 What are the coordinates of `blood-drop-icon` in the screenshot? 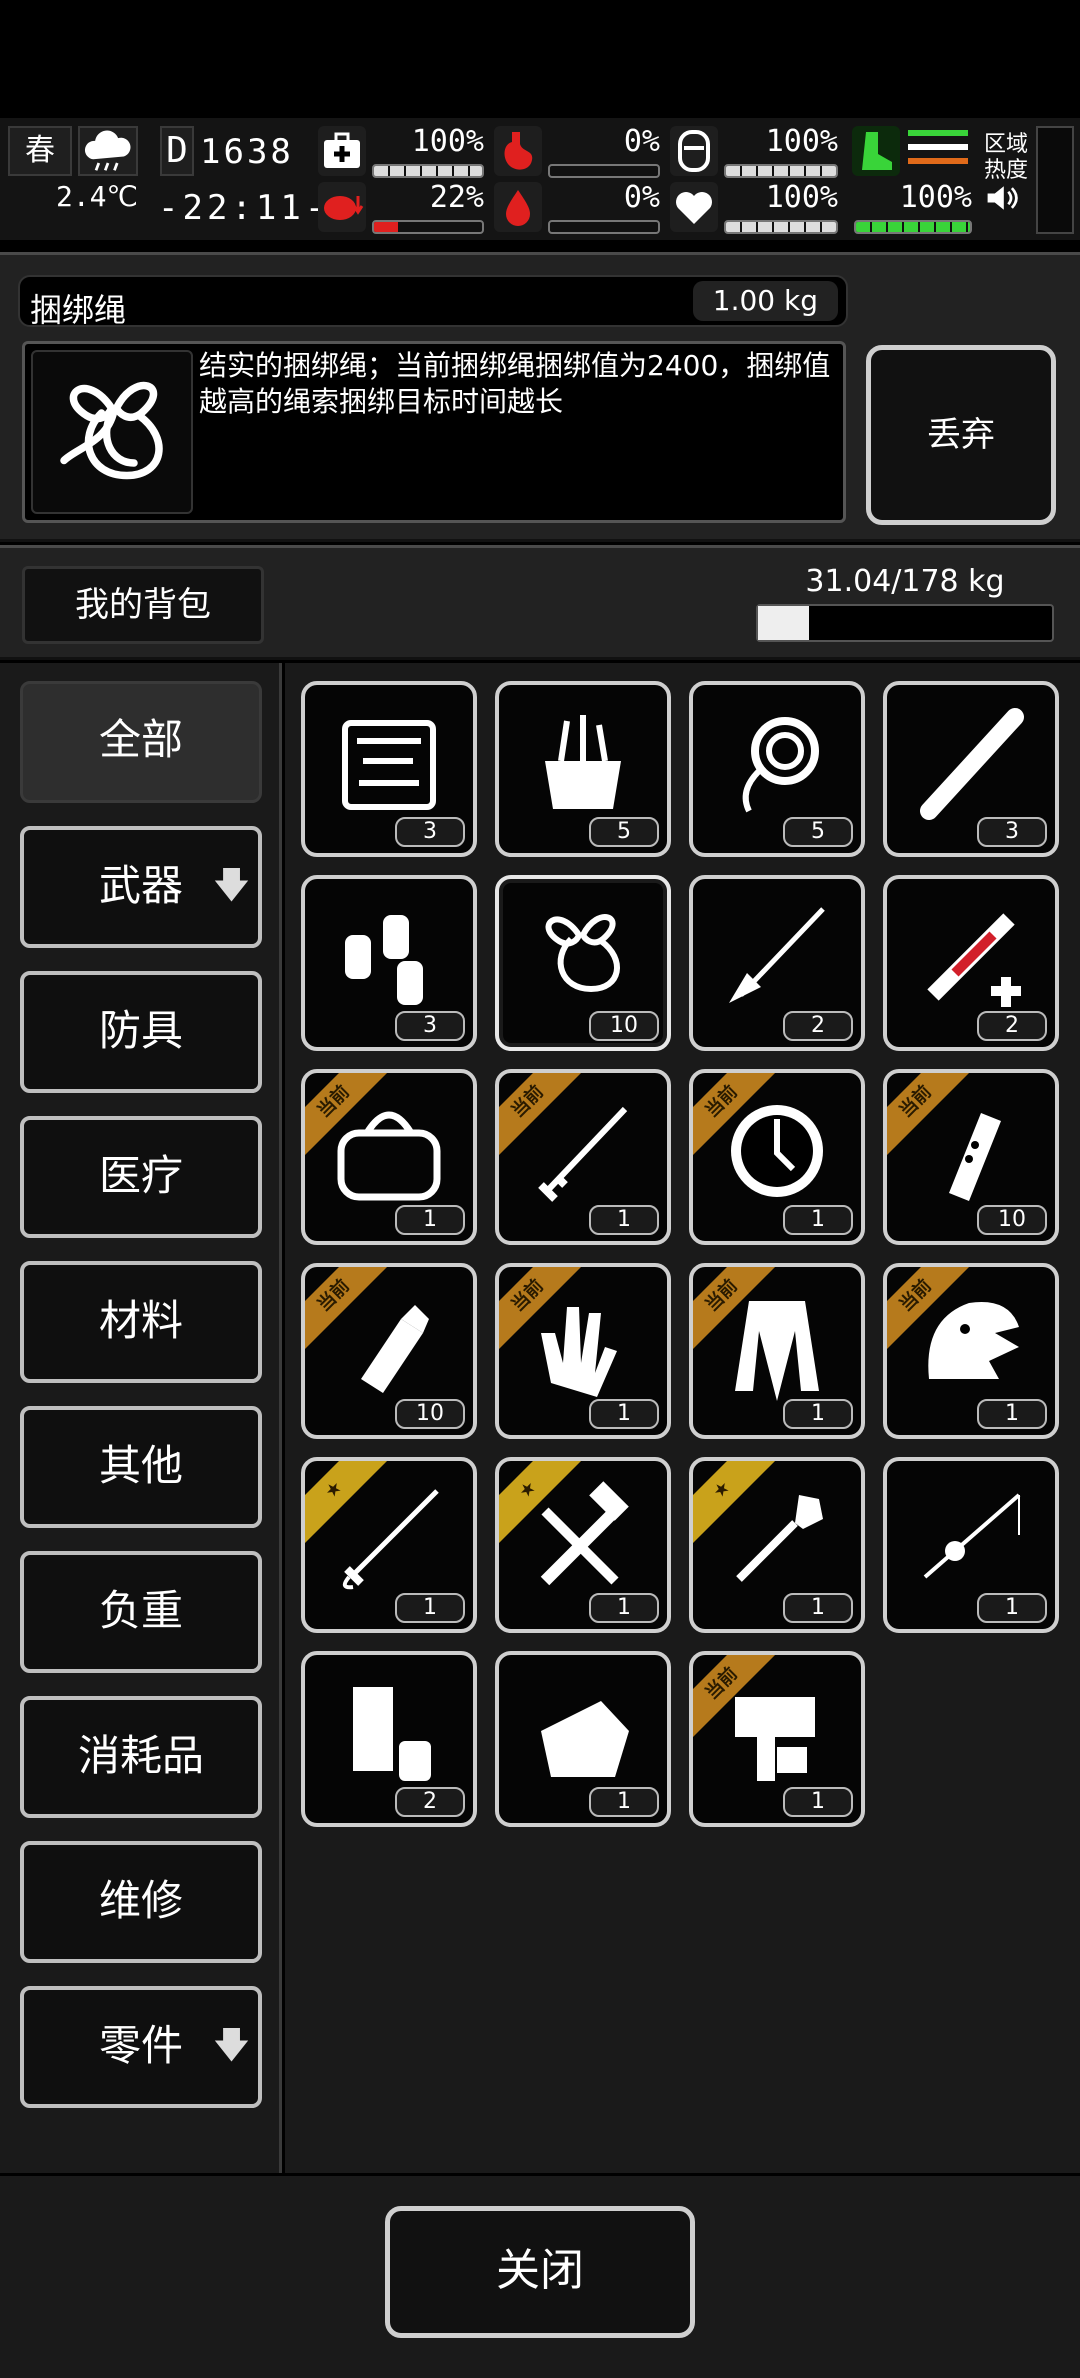 It's located at (518, 207).